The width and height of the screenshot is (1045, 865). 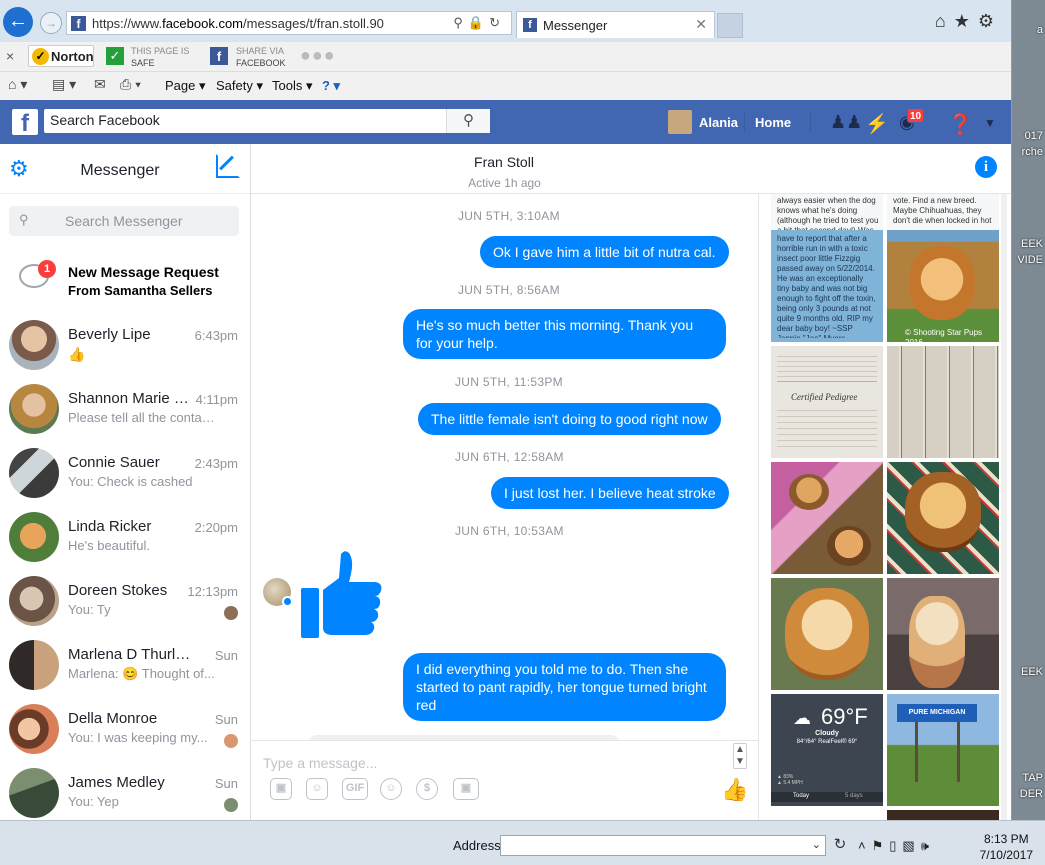 What do you see at coordinates (34, 665) in the screenshot?
I see `avatar` at bounding box center [34, 665].